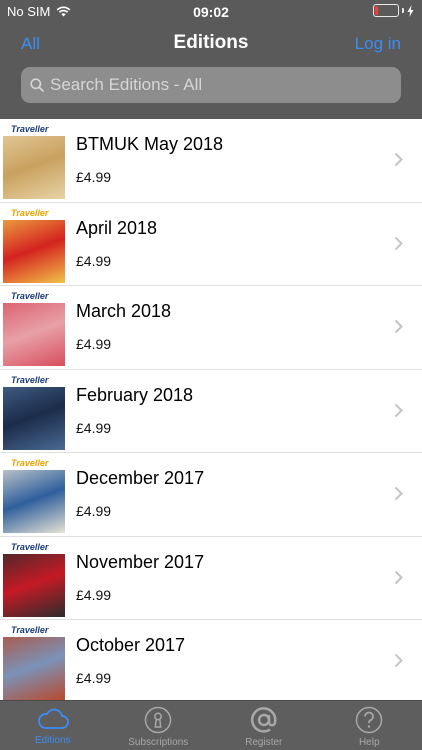 The height and width of the screenshot is (750, 422). Describe the element at coordinates (135, 394) in the screenshot. I see `edition-title: February 2018` at that location.